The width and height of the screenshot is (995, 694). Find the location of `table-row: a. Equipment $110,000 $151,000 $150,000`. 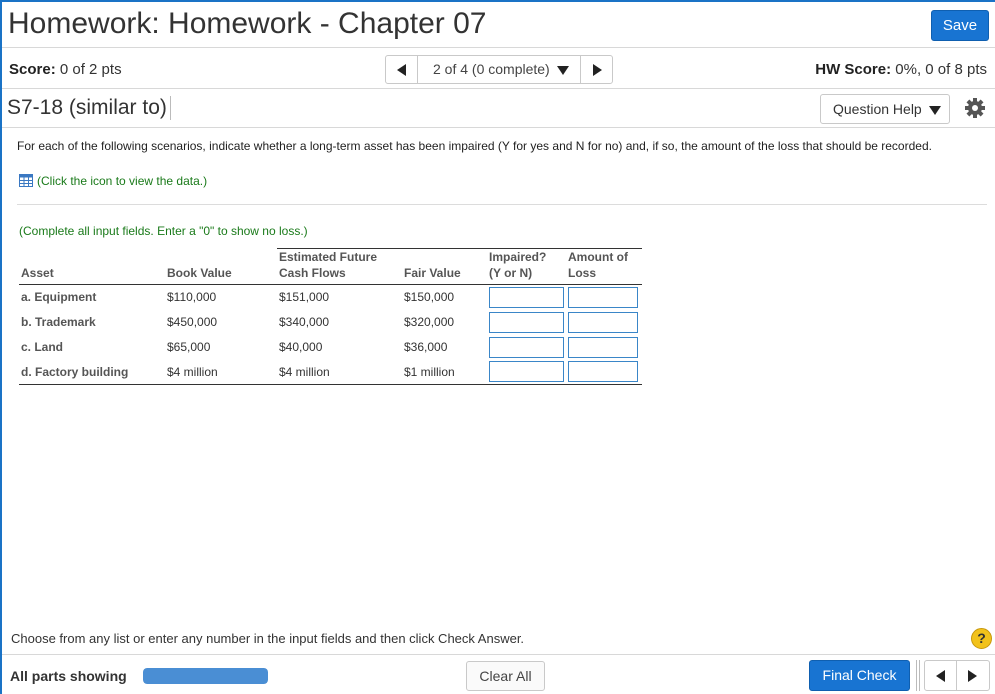

table-row: a. Equipment $110,000 $151,000 $150,000 is located at coordinates (330, 297).